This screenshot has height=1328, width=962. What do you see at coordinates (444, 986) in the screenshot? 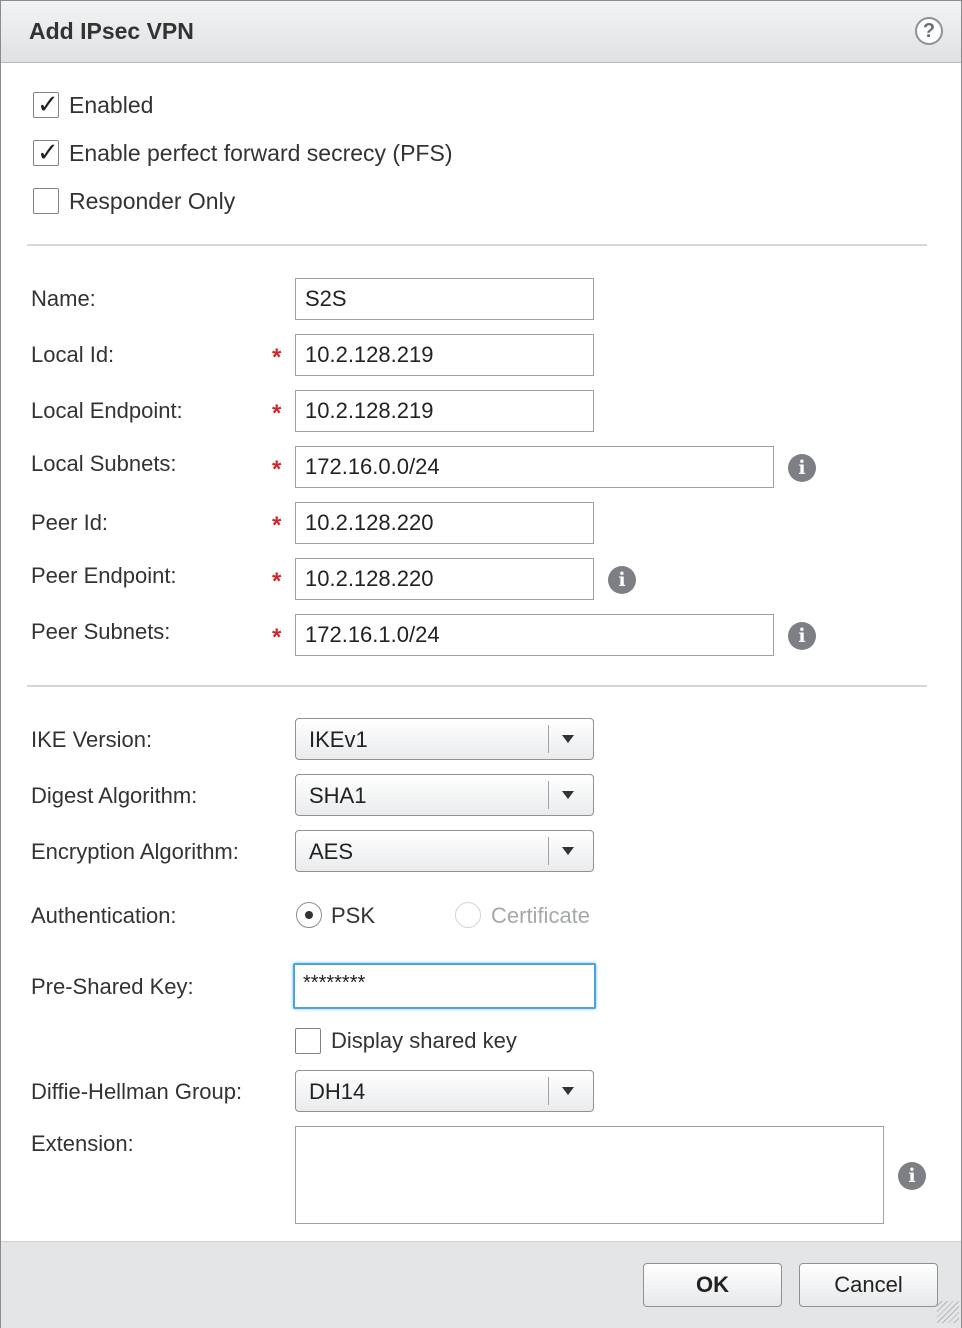
I see `pre-shared-key-input: ********` at bounding box center [444, 986].